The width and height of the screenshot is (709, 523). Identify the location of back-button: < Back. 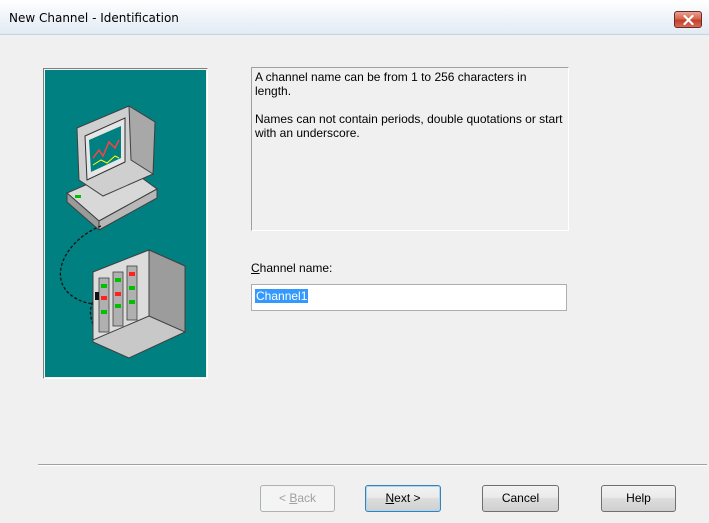
(297, 498).